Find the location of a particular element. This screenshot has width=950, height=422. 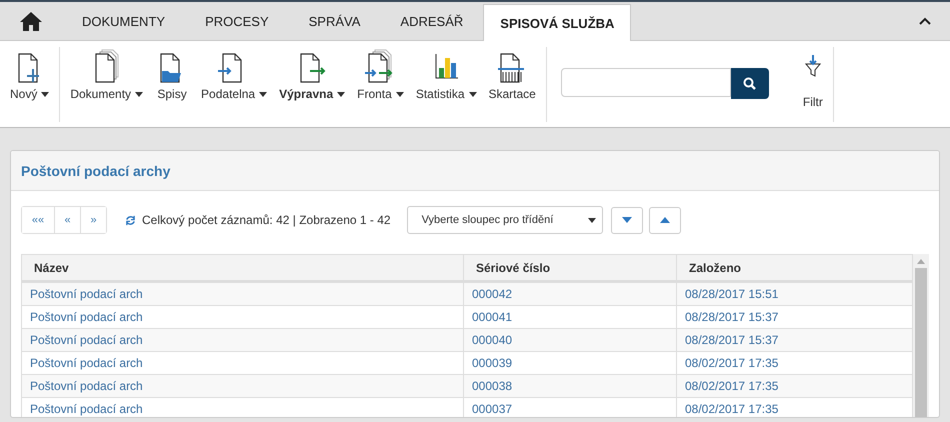

ribbon-button: Fronta is located at coordinates (380, 75).